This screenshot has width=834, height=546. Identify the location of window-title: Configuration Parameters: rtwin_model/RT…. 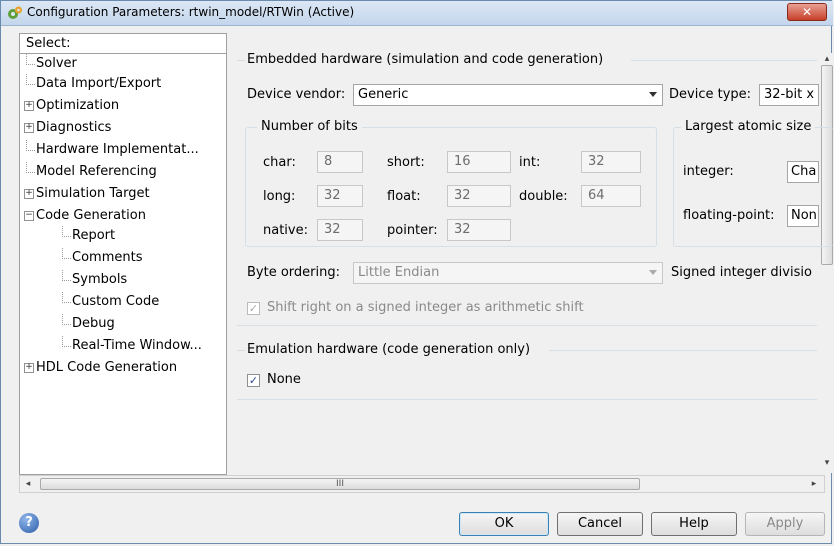
(191, 12).